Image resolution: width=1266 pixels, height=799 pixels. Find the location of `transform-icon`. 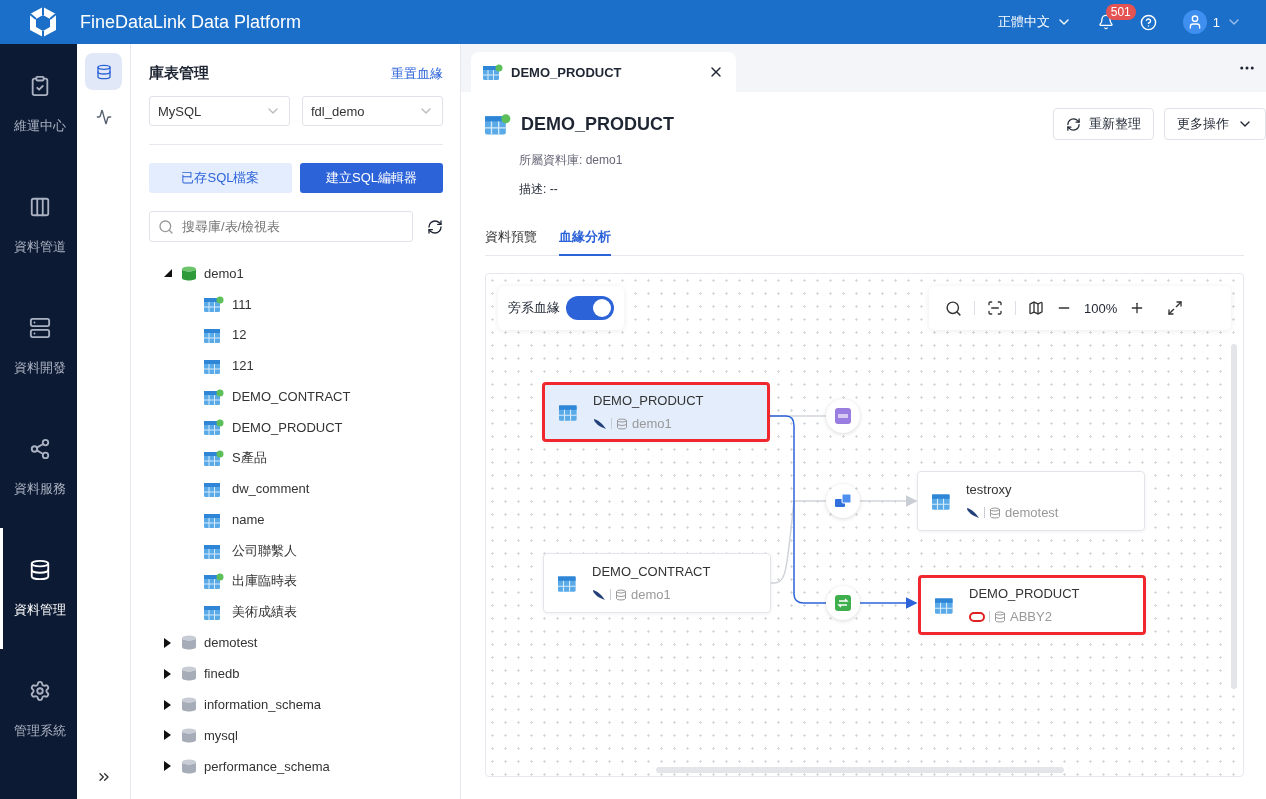

transform-icon is located at coordinates (843, 603).